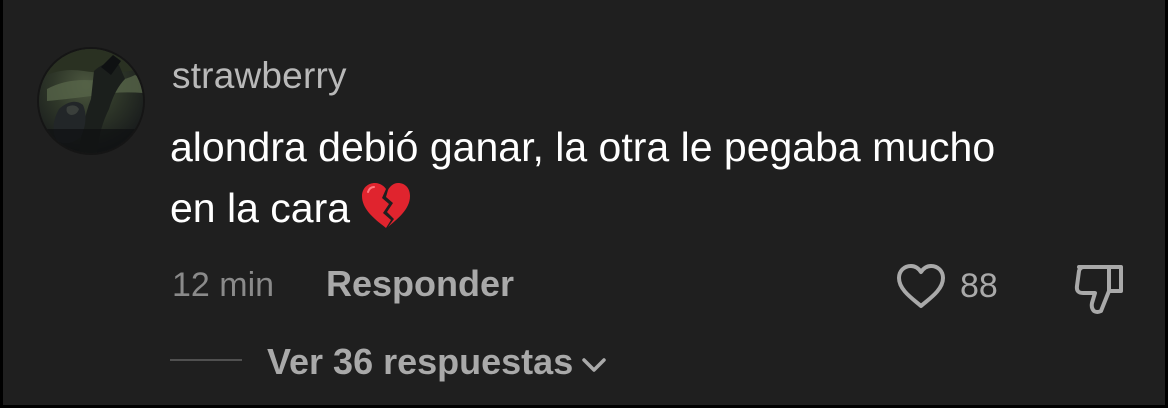 This screenshot has height=408, width=1168. What do you see at coordinates (260, 208) in the screenshot?
I see `comment-text-line-2: en la cara` at bounding box center [260, 208].